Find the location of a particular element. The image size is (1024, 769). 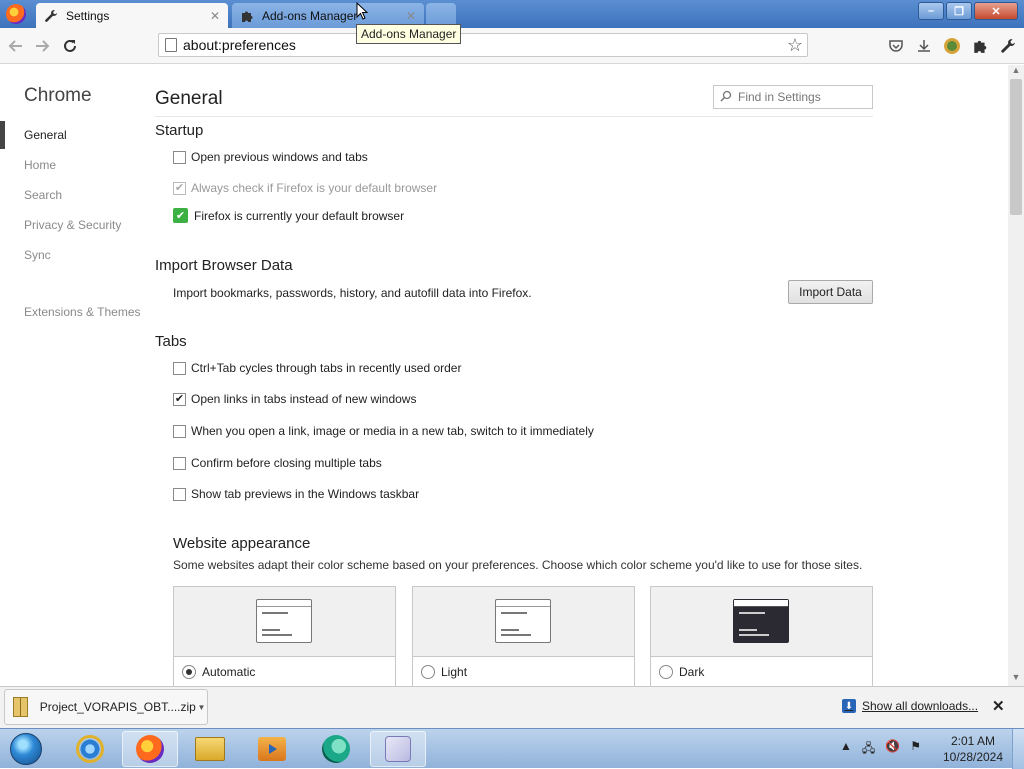

extensions-puzzle-icon is located at coordinates (980, 46).